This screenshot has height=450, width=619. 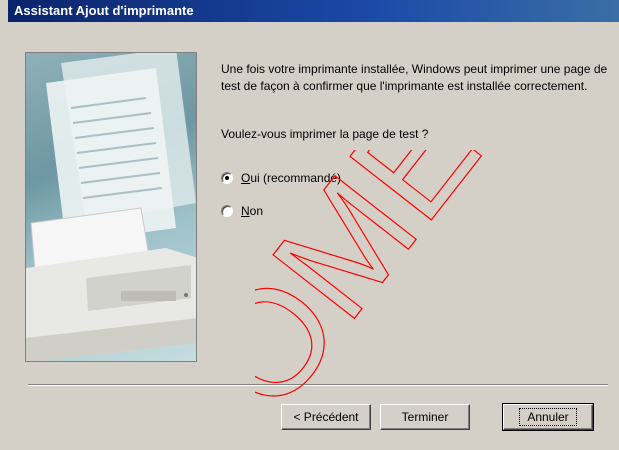 I want to click on option-yes-label: Oui (recommandé), so click(x=291, y=178).